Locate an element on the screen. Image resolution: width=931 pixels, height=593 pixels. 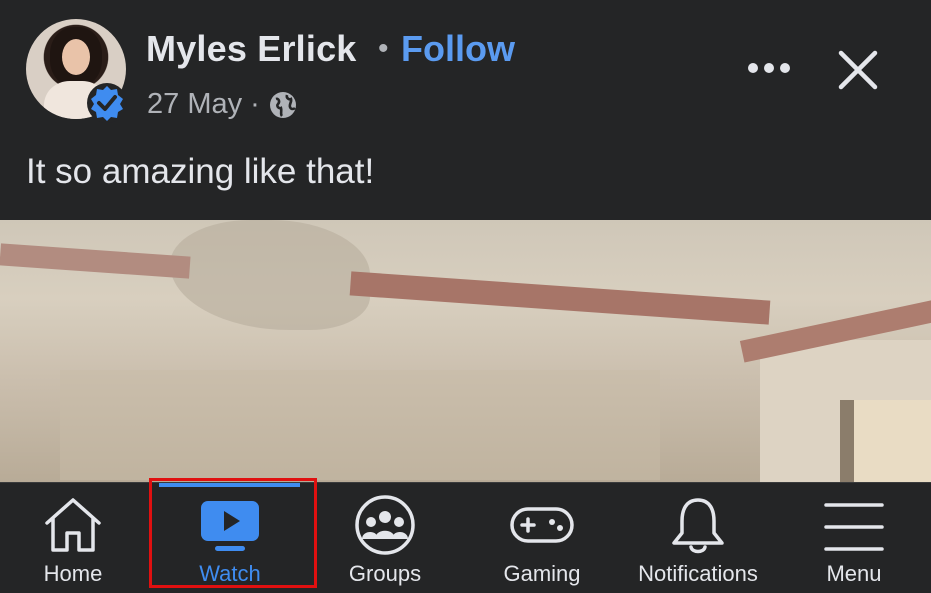
author-name: Myles Erlick is located at coordinates (251, 49).